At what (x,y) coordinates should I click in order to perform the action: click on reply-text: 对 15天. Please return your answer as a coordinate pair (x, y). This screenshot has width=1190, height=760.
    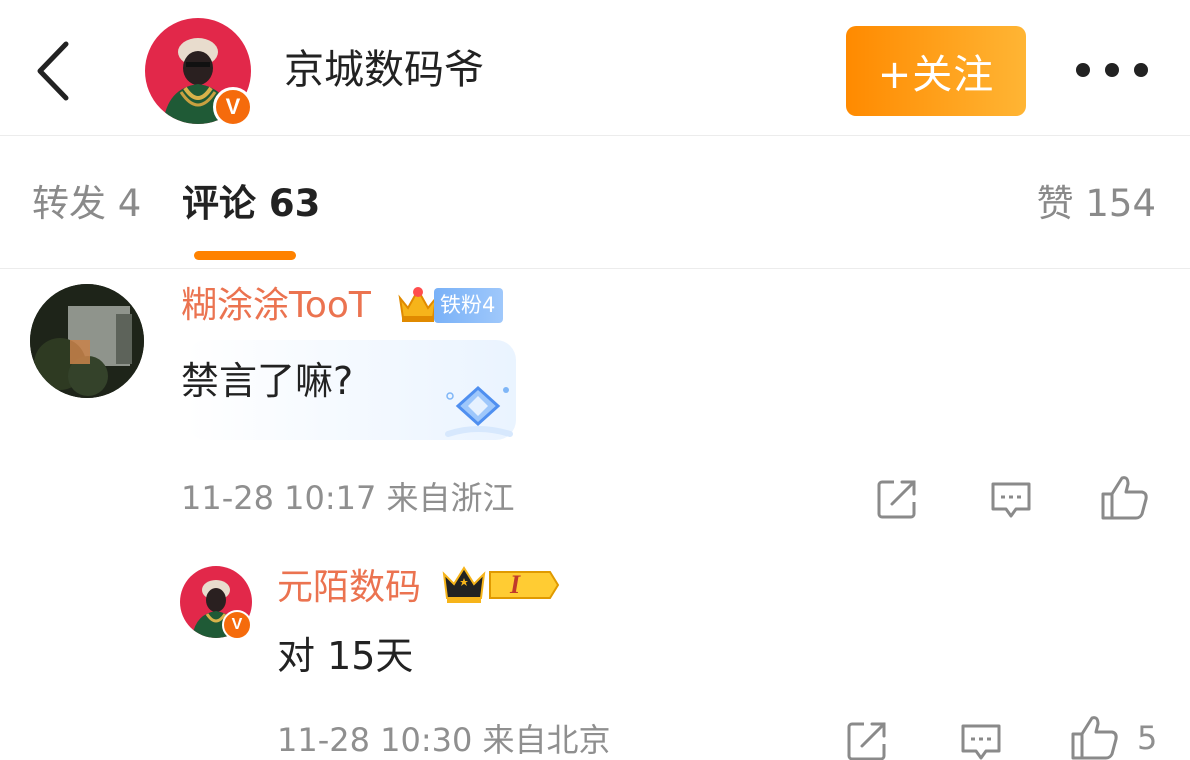
    Looking at the image, I should click on (345, 656).